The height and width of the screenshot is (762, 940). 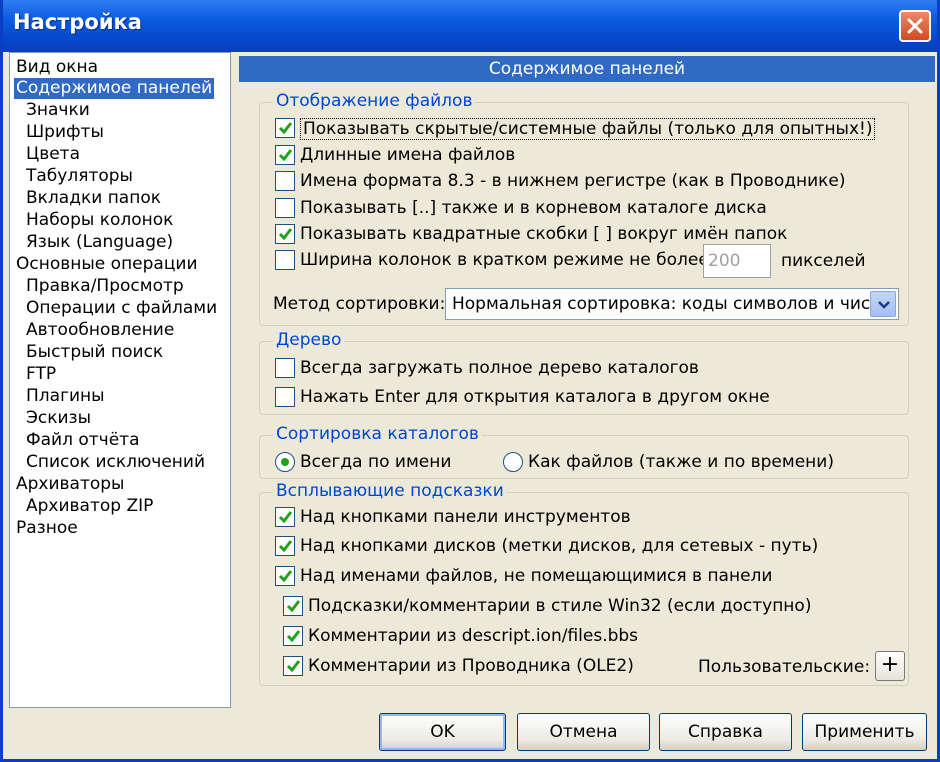 What do you see at coordinates (465, 517) in the screenshot?
I see `toolbar-tooltips-label: Над кнопками панели инструментов` at bounding box center [465, 517].